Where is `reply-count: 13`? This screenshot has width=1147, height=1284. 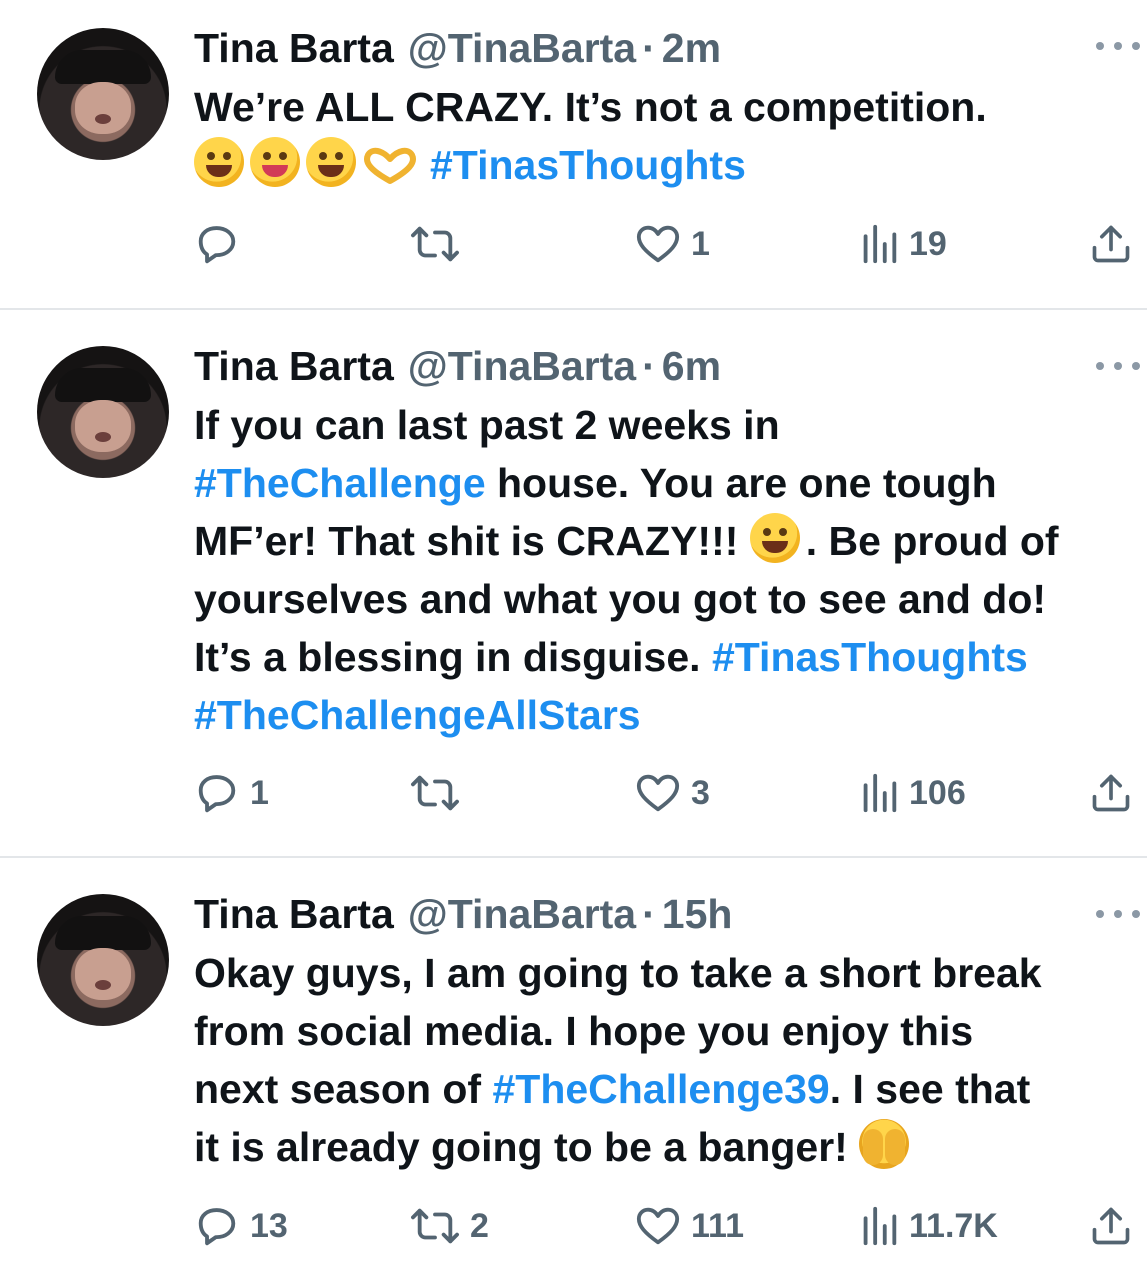
reply-count: 13 is located at coordinates (269, 1225).